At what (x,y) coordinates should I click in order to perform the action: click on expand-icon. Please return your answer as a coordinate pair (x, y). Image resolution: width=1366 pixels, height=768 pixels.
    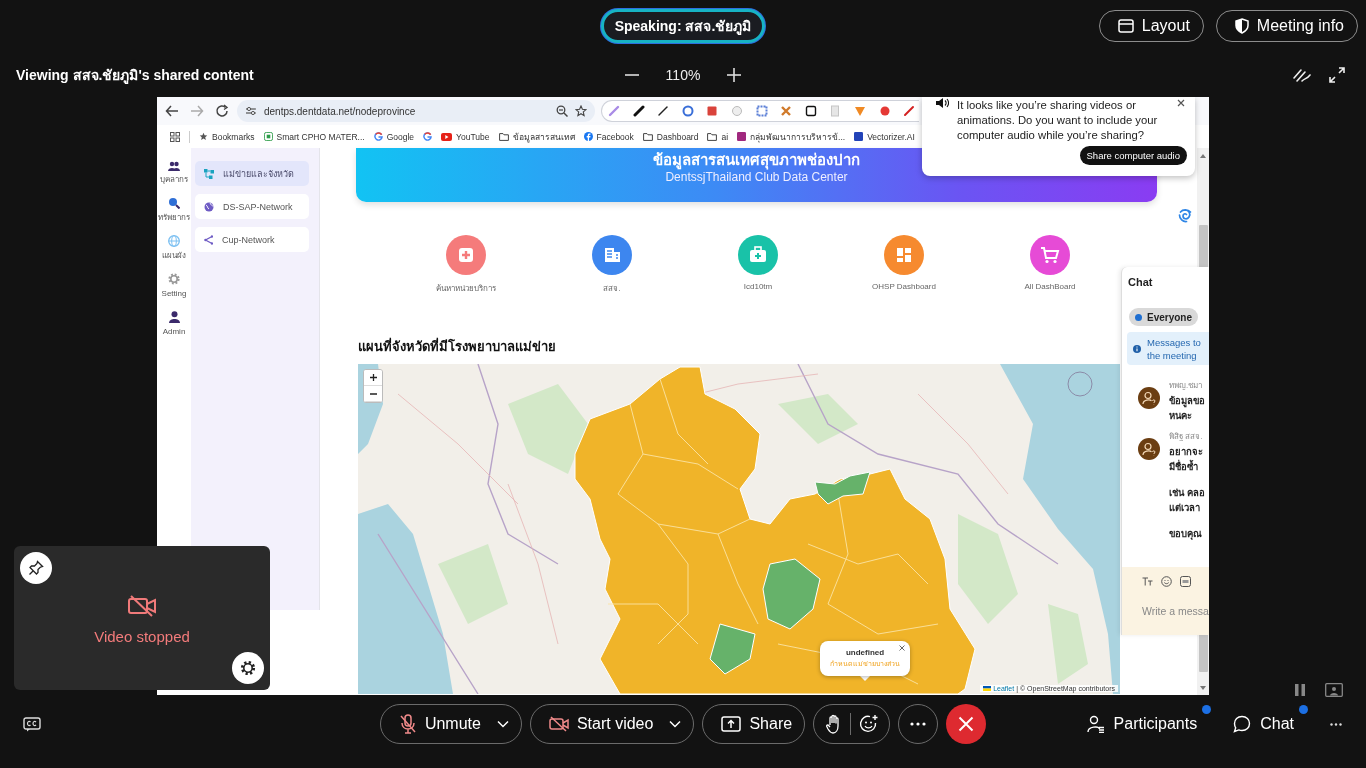
    Looking at the image, I should click on (1337, 74).